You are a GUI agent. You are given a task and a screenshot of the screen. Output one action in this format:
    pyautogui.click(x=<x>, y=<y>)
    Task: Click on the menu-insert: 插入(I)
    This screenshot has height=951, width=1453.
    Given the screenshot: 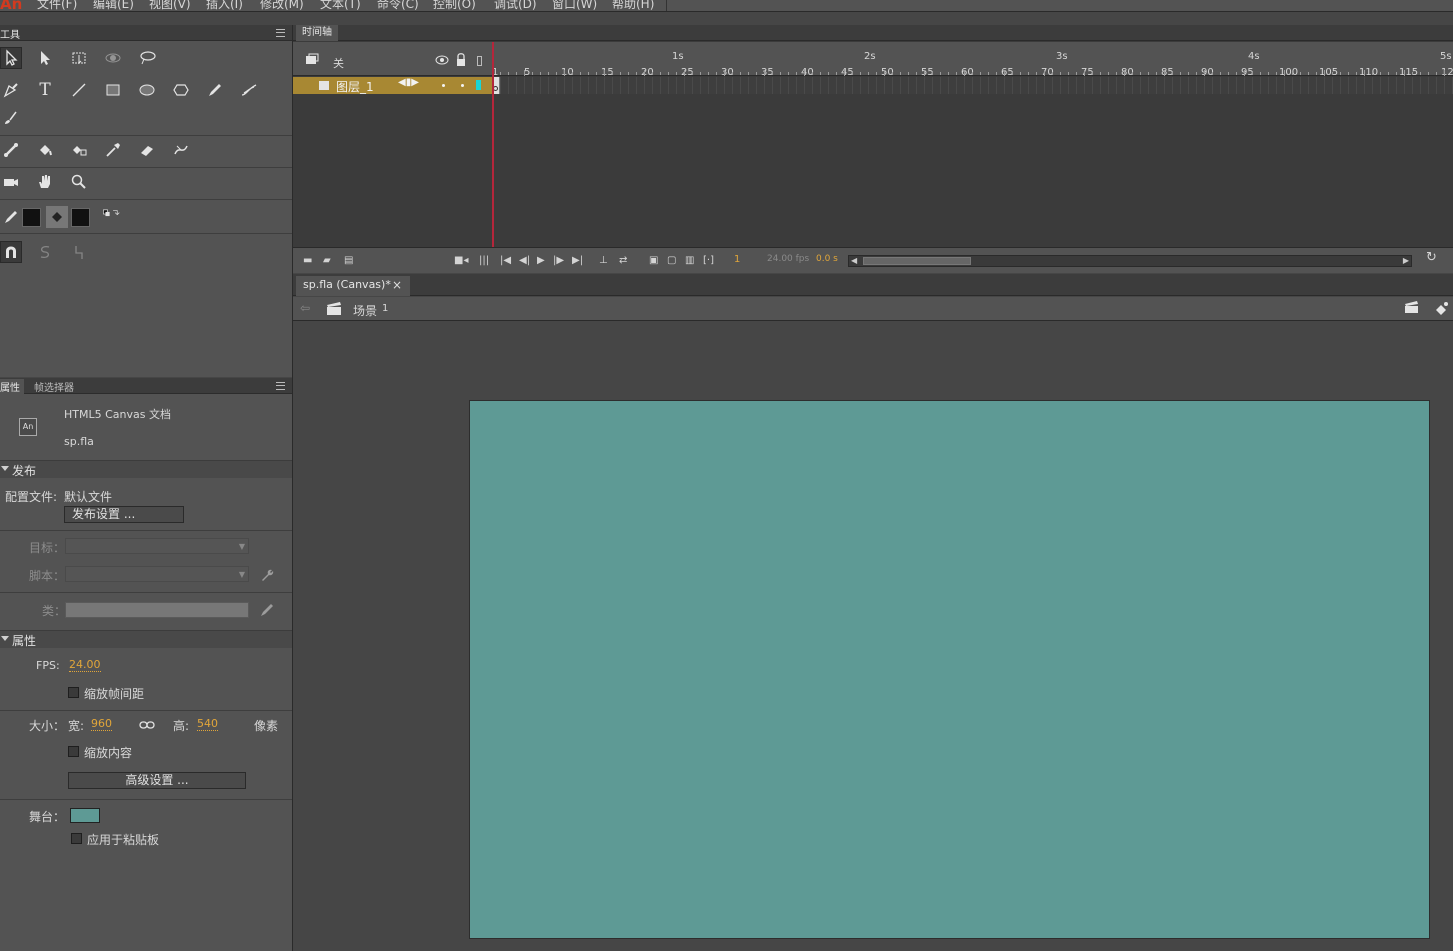 What is the action you would take?
    pyautogui.click(x=224, y=5)
    